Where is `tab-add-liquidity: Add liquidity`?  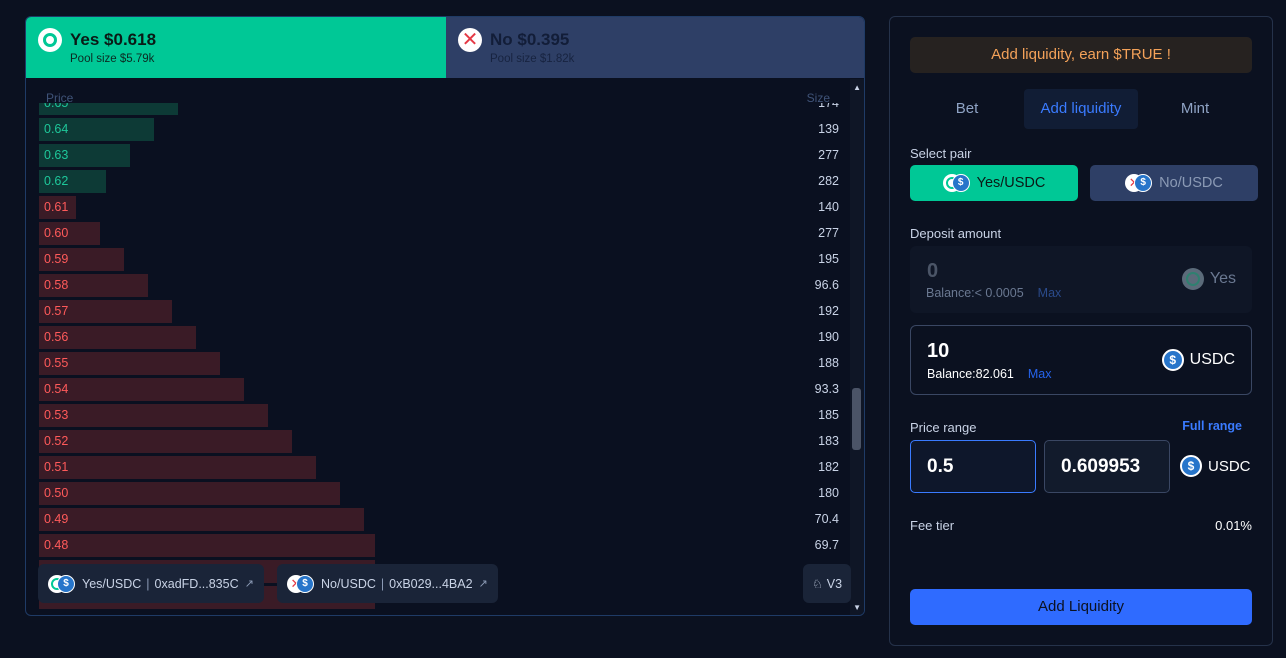 tab-add-liquidity: Add liquidity is located at coordinates (1081, 109).